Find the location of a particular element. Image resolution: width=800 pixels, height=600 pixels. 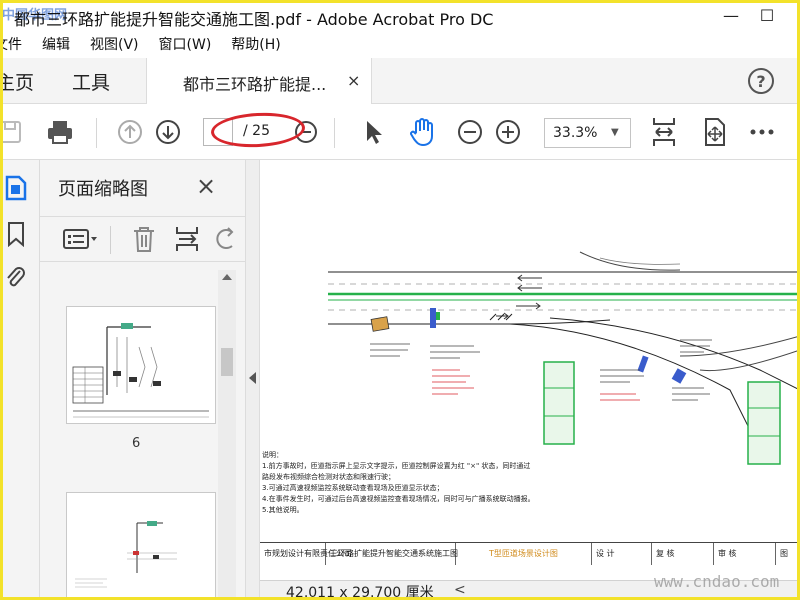

panel-title: 页面缩略图 is located at coordinates (103, 189).